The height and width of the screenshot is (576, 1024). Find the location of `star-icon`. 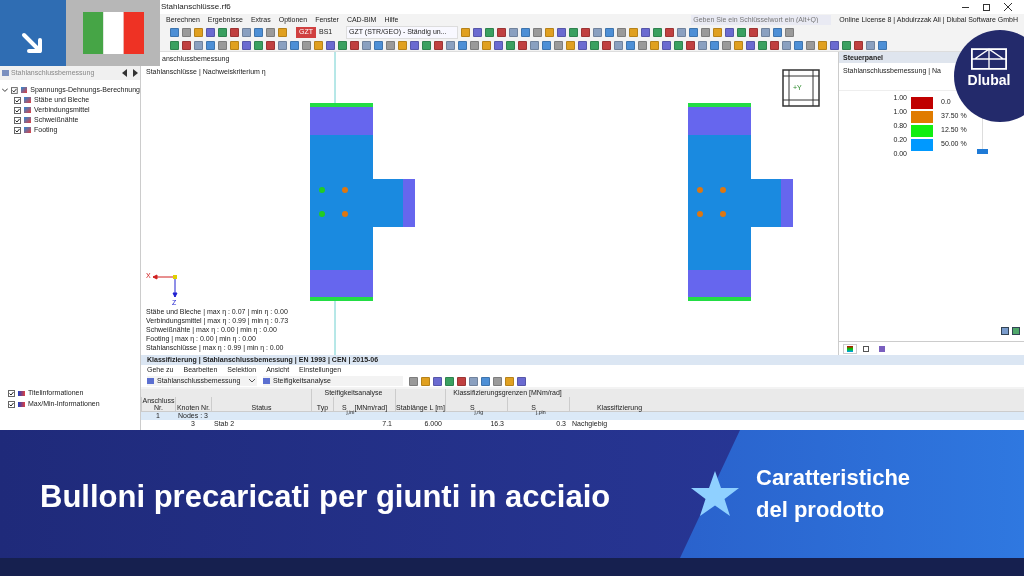

star-icon is located at coordinates (715, 494).